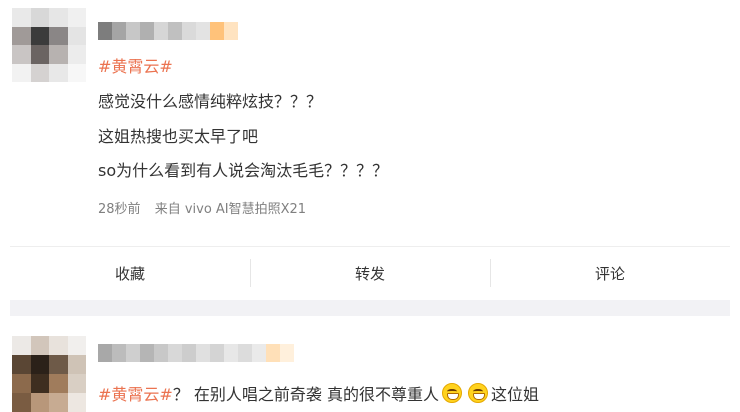  I want to click on post-2-text: ？ 在别人唱之前奇袭 真的很不尊重人, so click(306, 394).